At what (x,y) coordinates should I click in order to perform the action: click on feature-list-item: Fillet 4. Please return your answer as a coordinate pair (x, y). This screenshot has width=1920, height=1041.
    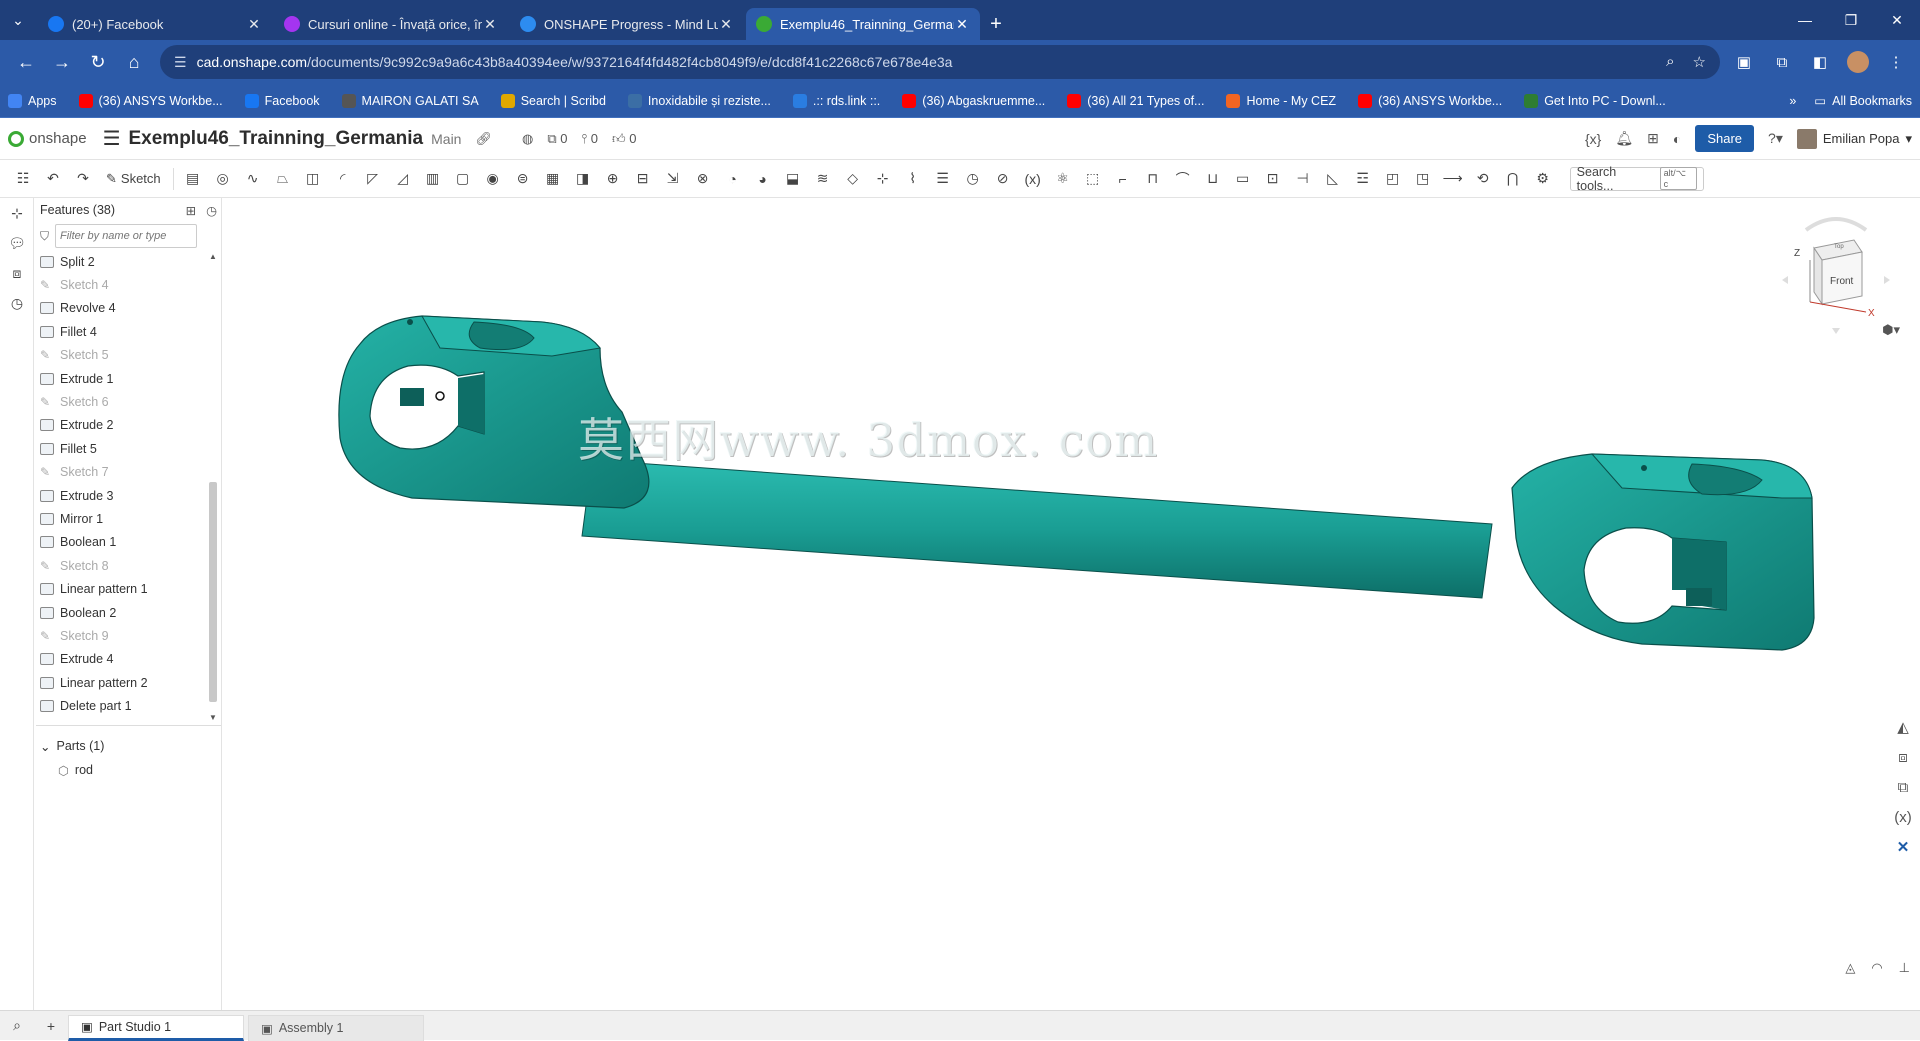
    Looking at the image, I should click on (128, 331).